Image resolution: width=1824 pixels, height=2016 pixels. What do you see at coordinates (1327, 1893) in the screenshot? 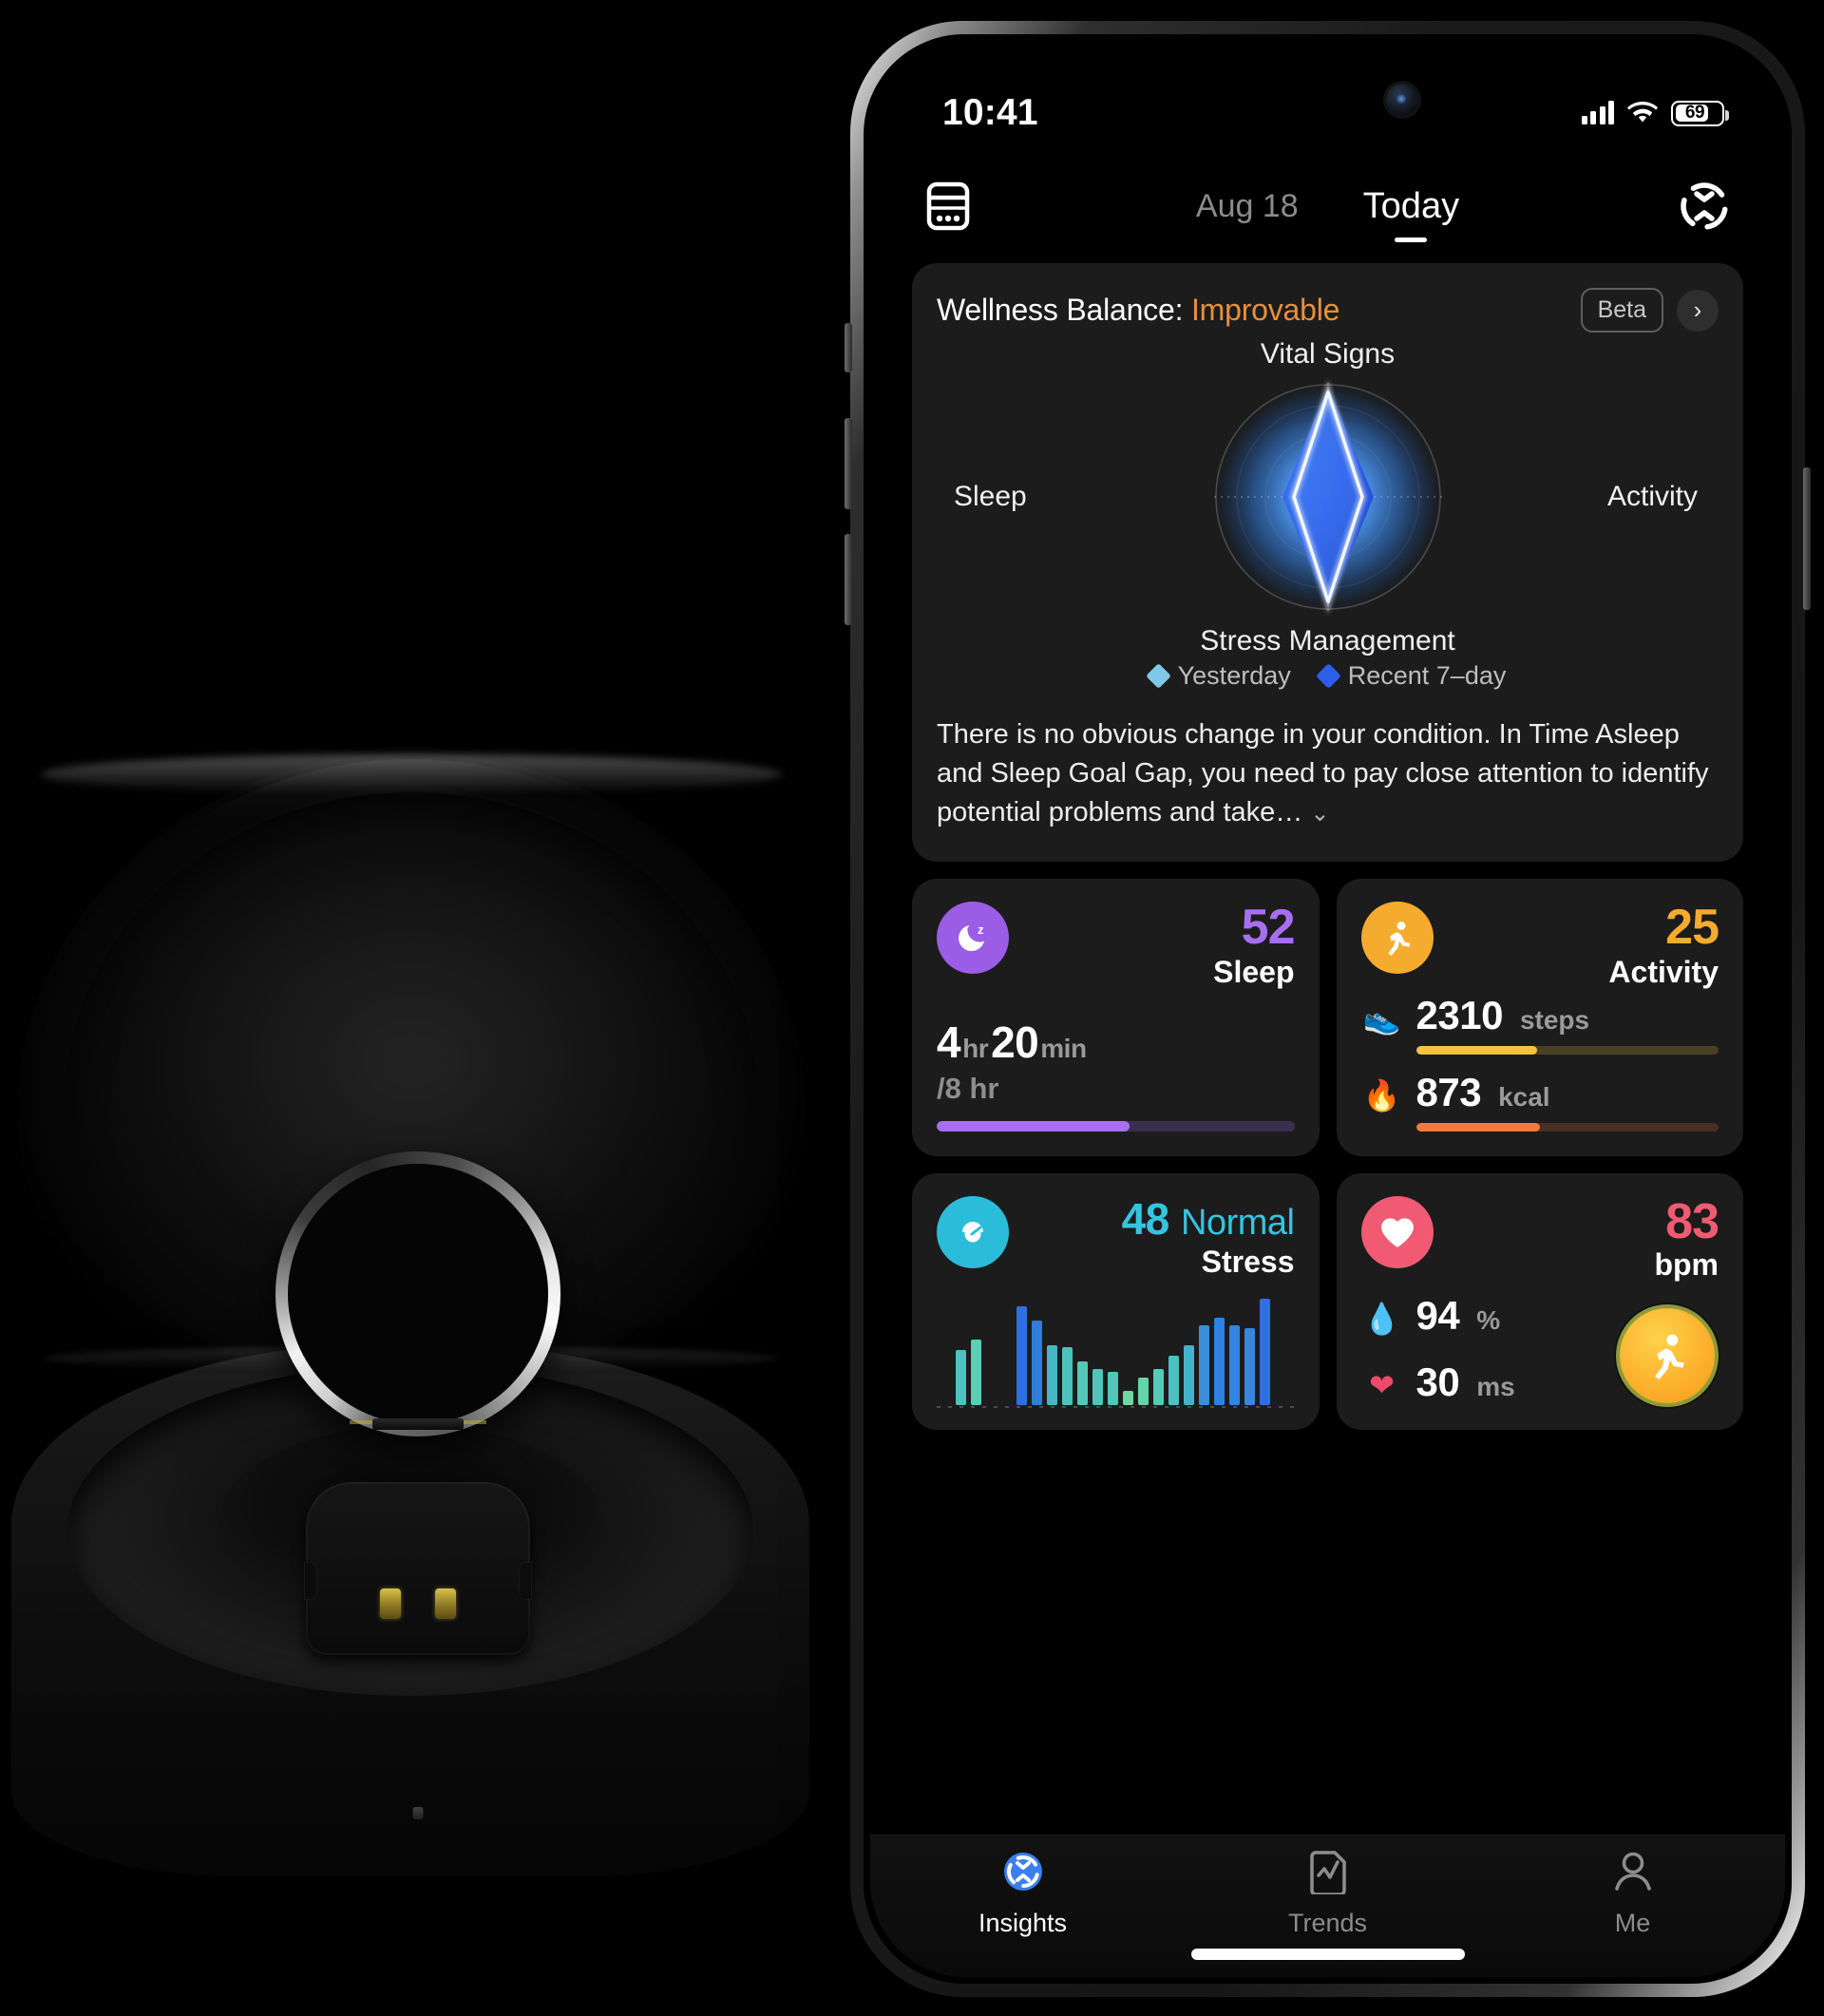
I see `tab-trends: Trends` at bounding box center [1327, 1893].